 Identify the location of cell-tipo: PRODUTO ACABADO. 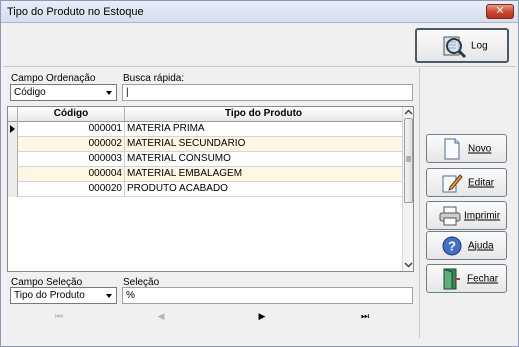
(264, 189).